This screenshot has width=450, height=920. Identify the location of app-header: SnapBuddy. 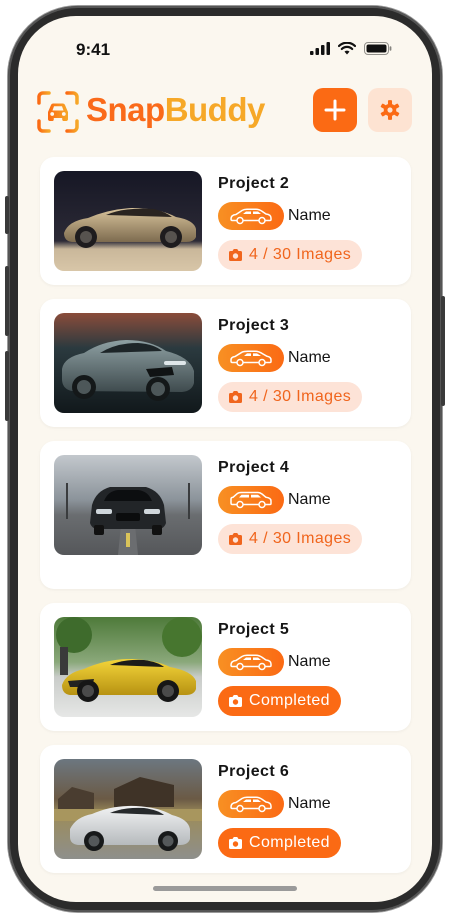
(225, 111).